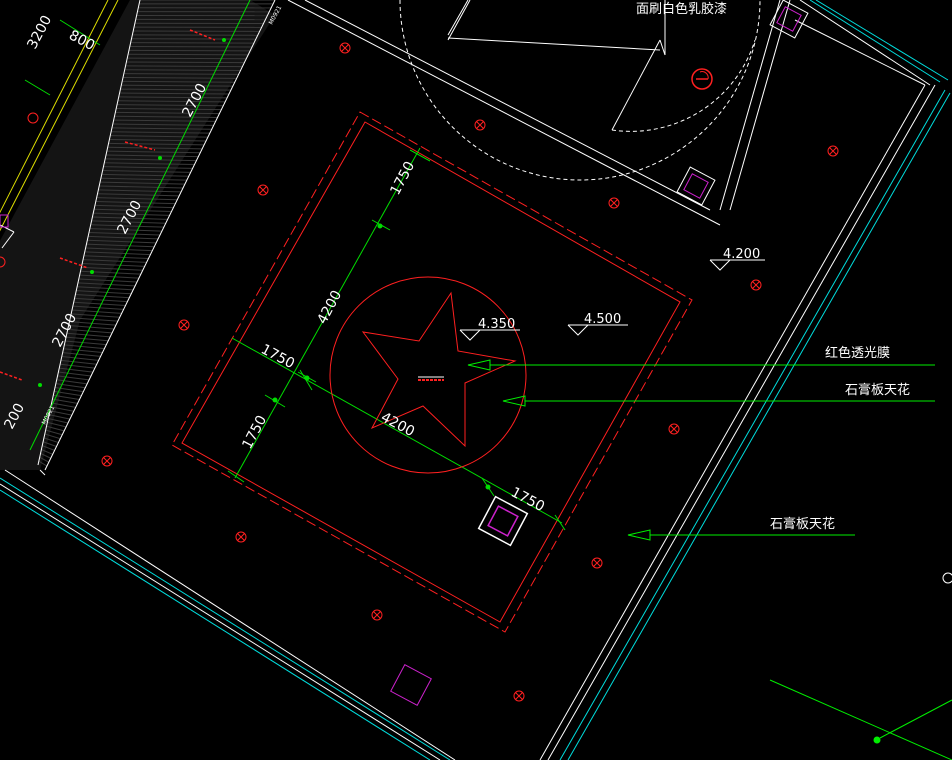 This screenshot has height=760, width=952. I want to click on label-gypsum-ceiling-2: 石膏板天花, so click(802, 524).